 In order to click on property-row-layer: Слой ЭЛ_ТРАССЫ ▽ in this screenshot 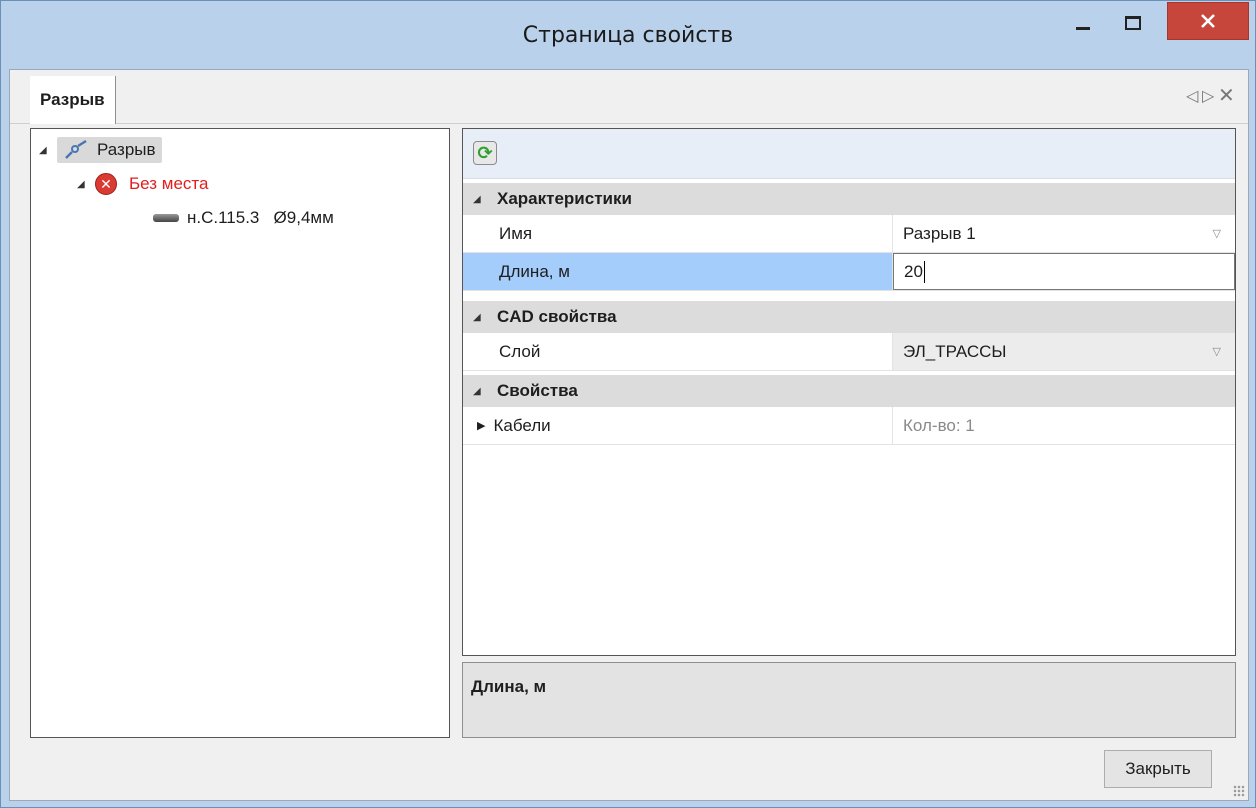, I will do `click(849, 352)`.